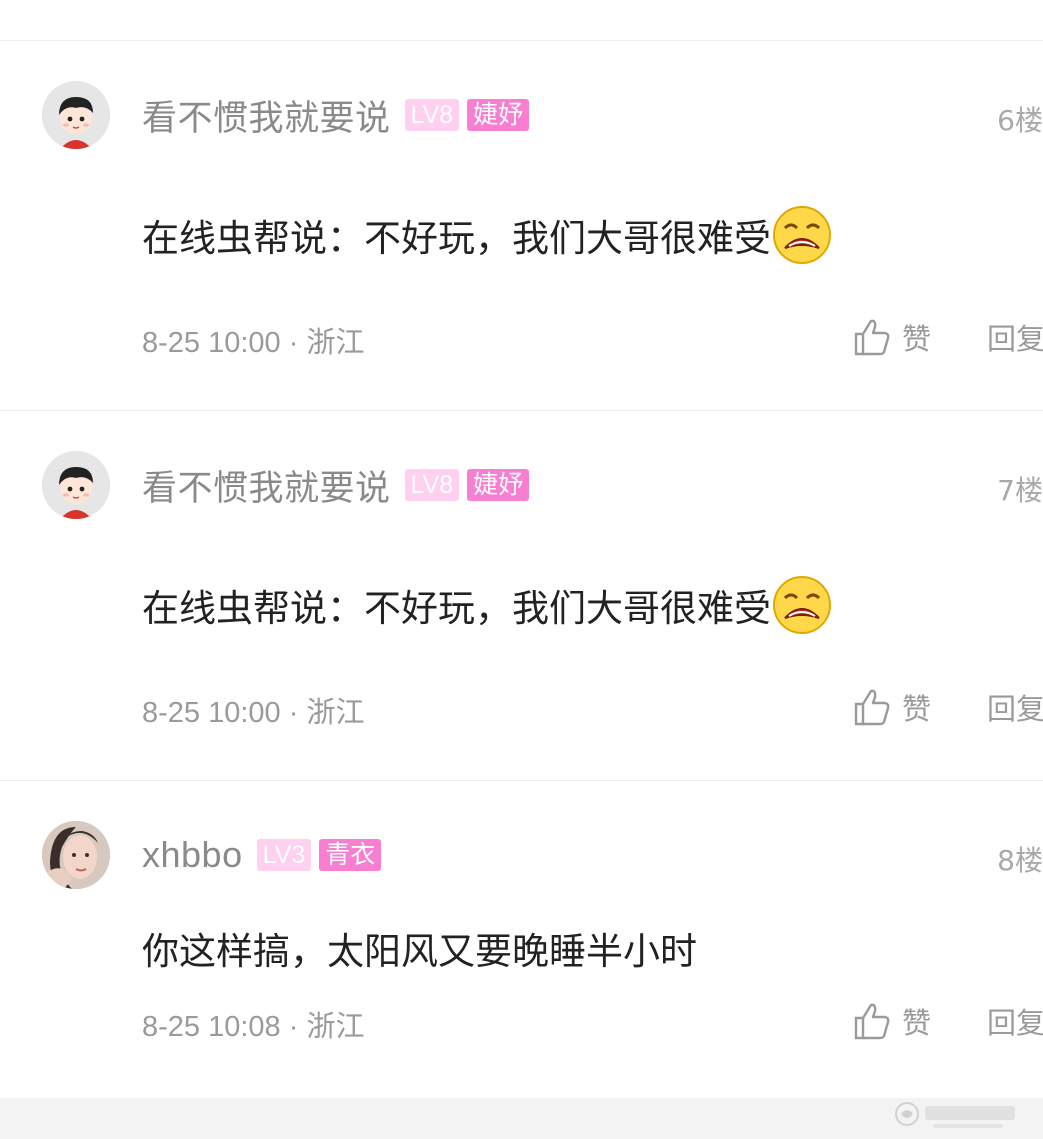  What do you see at coordinates (253, 1027) in the screenshot?
I see `comment-meta: 8-25 10:08 · 浙江` at bounding box center [253, 1027].